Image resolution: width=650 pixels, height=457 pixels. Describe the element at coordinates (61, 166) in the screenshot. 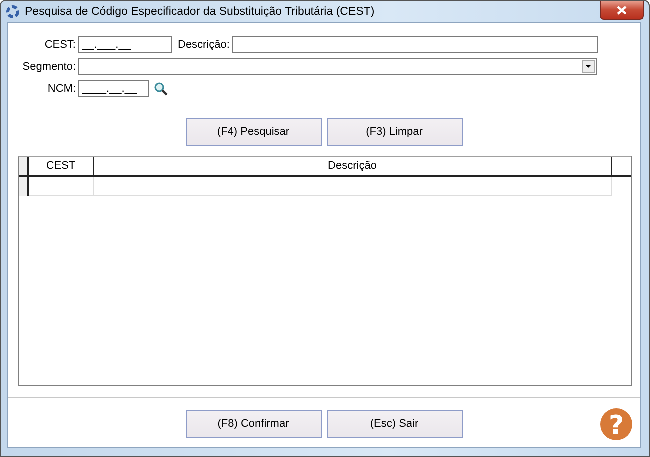

I see `column-header: CEST` at that location.